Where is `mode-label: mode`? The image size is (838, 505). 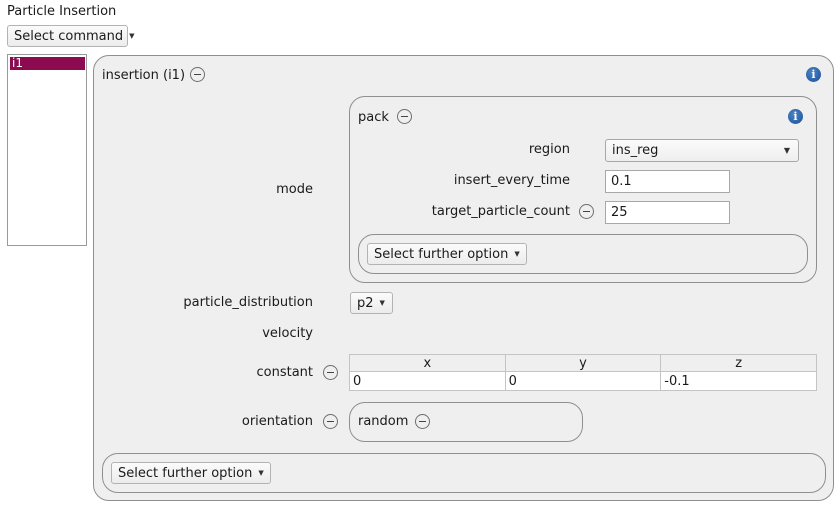 mode-label: mode is located at coordinates (294, 189).